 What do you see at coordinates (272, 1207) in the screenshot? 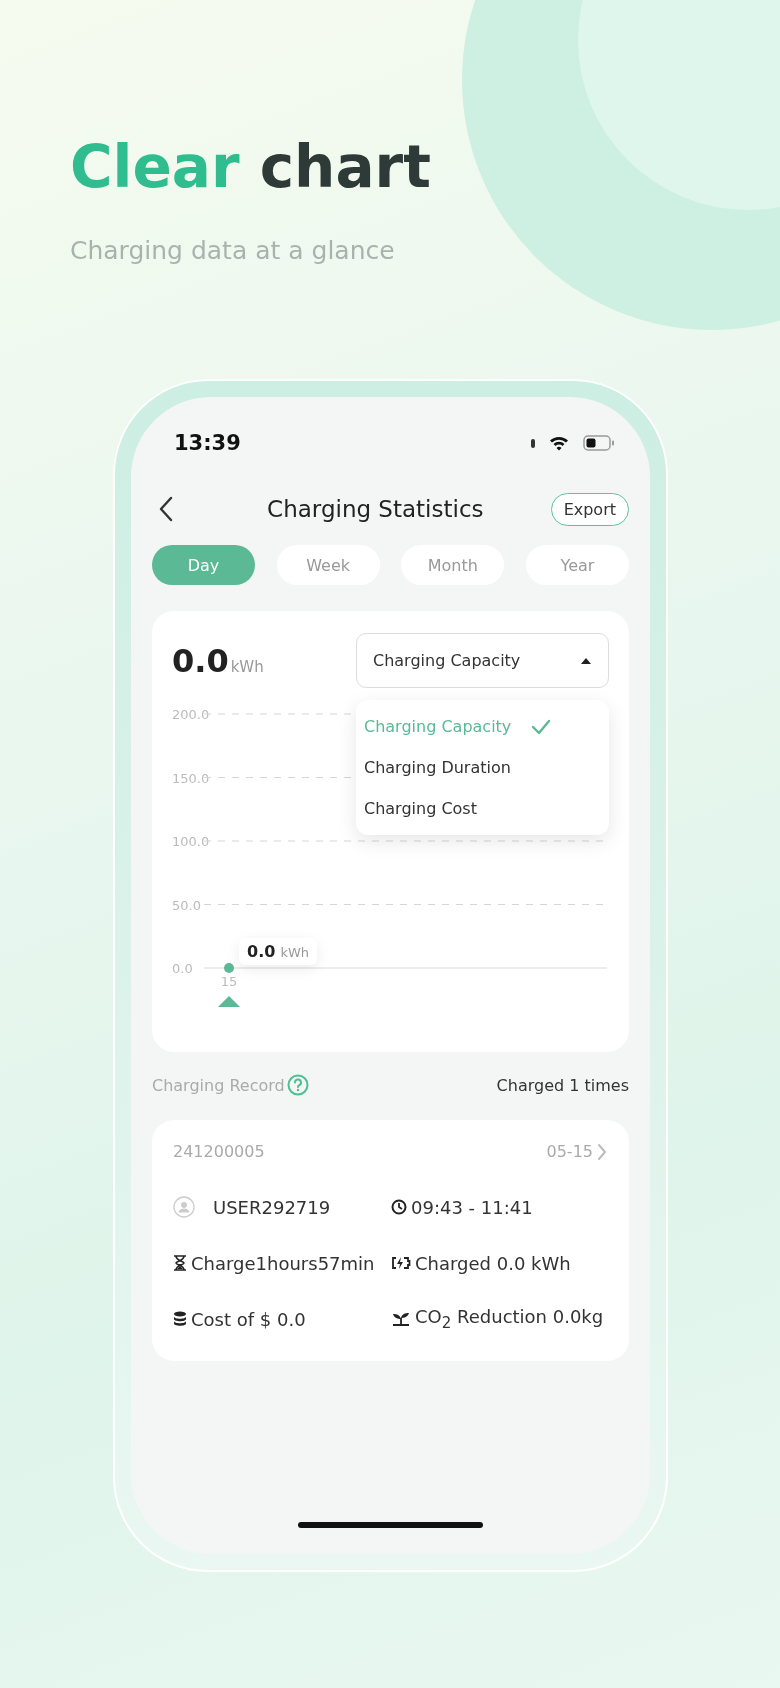
I see `record-detail: USER292719` at bounding box center [272, 1207].